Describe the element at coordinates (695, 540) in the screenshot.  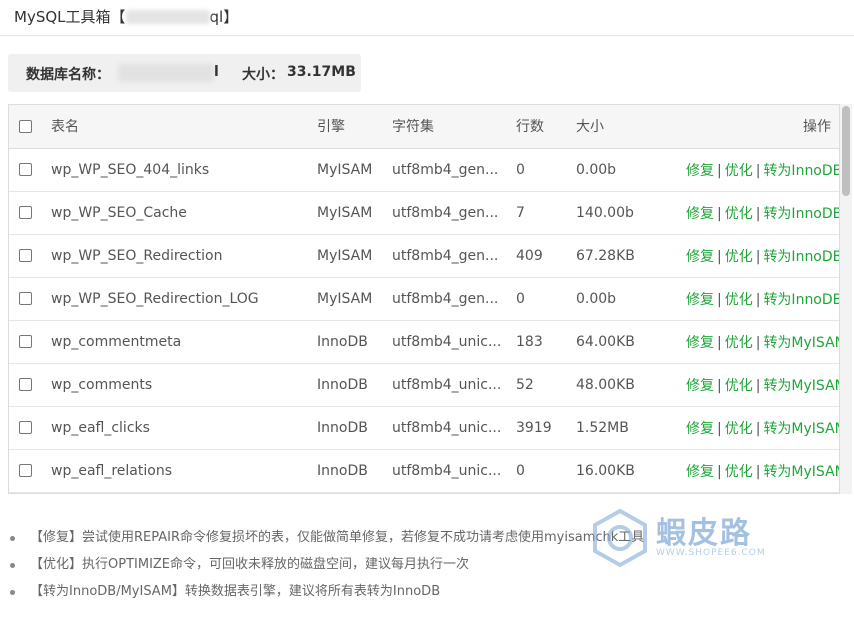
I see `site-watermark: 蝦皮路 WWW.SHOPEE6.COM` at that location.